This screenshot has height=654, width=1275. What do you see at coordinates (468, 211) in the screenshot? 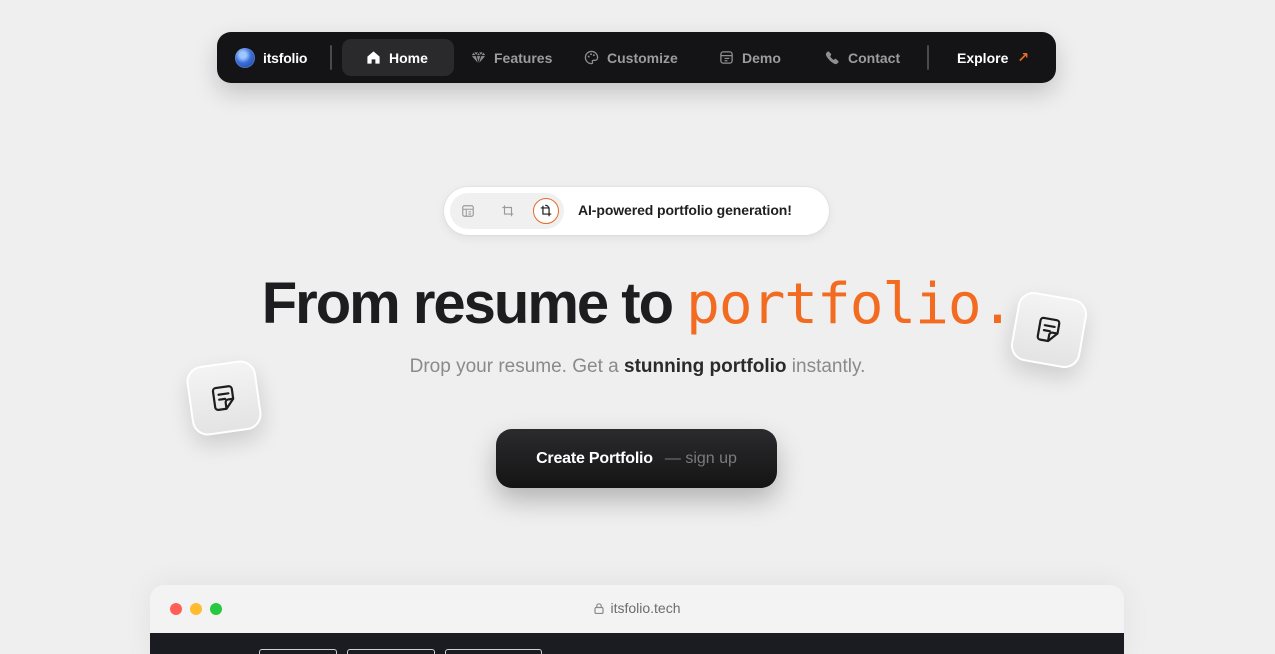
I see `template-icon` at bounding box center [468, 211].